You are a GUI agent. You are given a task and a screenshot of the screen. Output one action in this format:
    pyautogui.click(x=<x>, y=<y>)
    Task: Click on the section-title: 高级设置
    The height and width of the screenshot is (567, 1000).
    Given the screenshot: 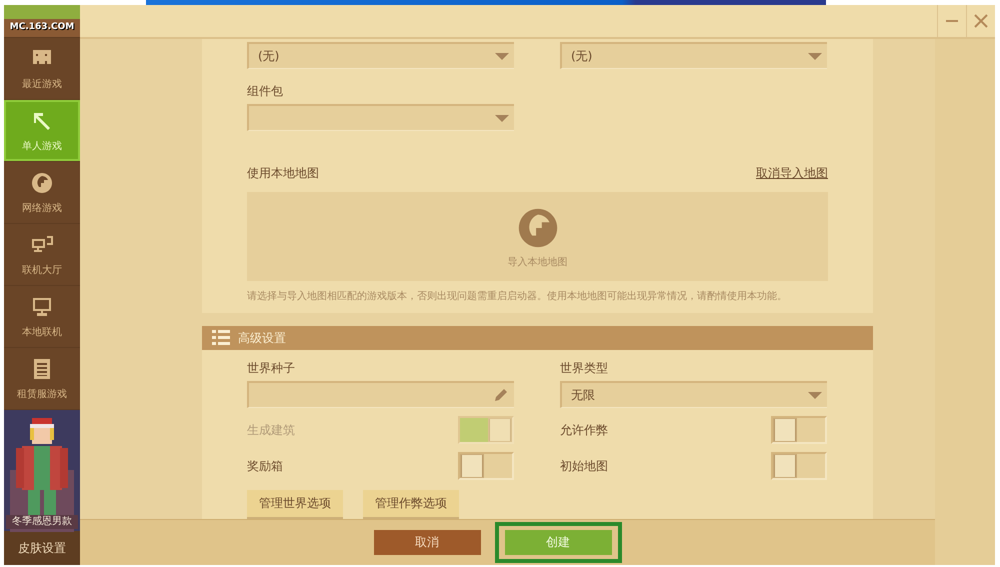 What is the action you would take?
    pyautogui.click(x=262, y=338)
    